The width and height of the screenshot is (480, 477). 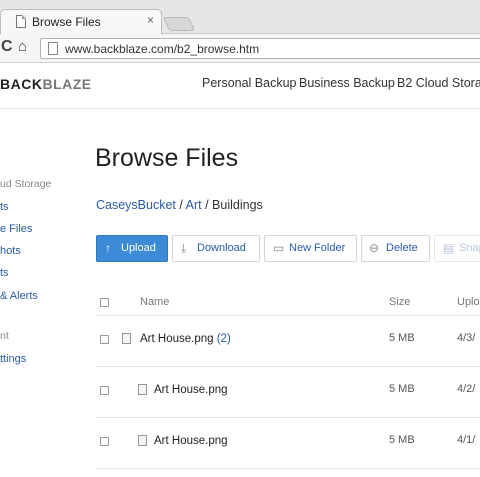 I want to click on download-button: ⤓ Download, so click(x=216, y=248).